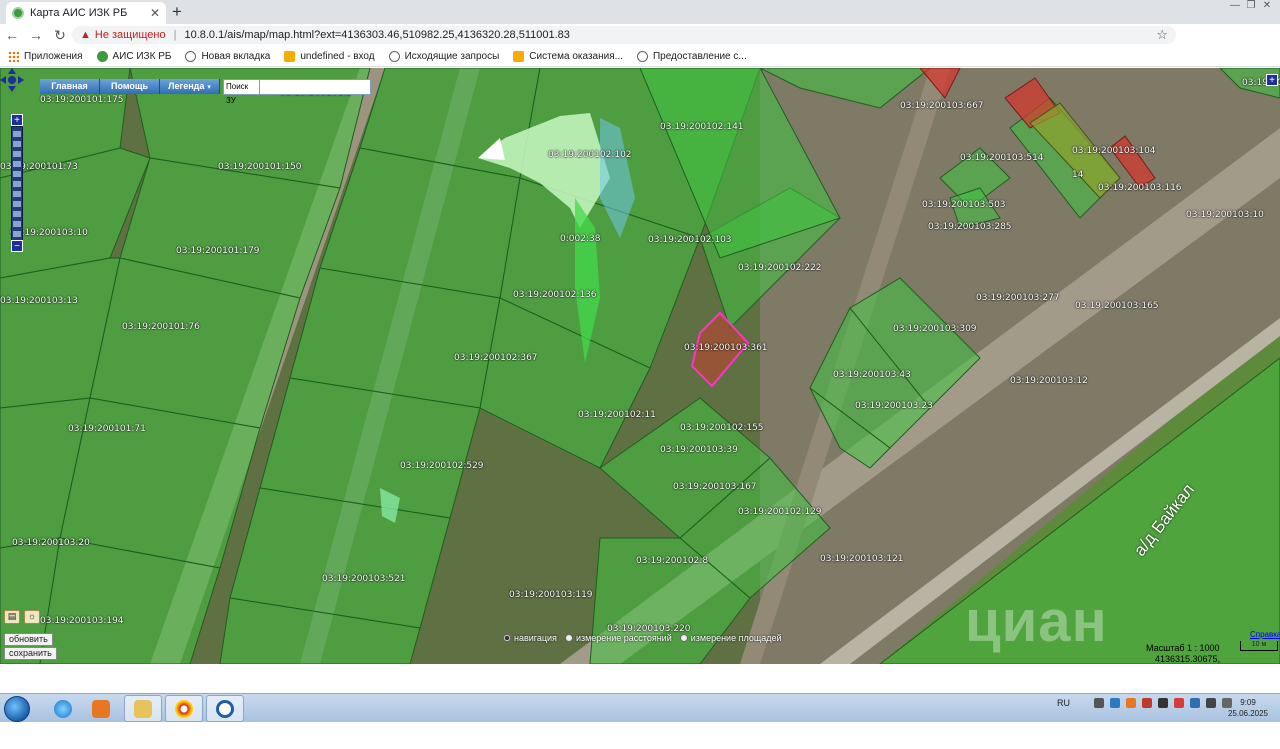 The width and height of the screenshot is (1280, 749). Describe the element at coordinates (17, 246) in the screenshot. I see `zoom-out-icon: −` at that location.